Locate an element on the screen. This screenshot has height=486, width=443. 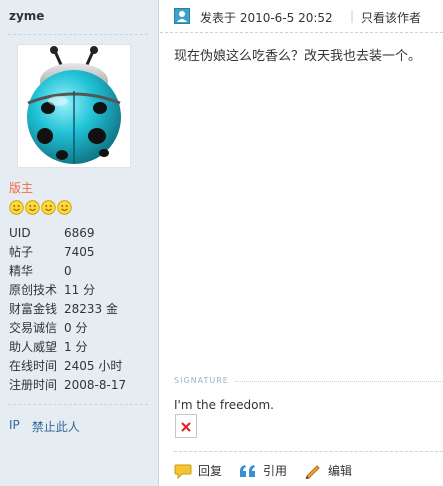
avatar is located at coordinates (74, 106).